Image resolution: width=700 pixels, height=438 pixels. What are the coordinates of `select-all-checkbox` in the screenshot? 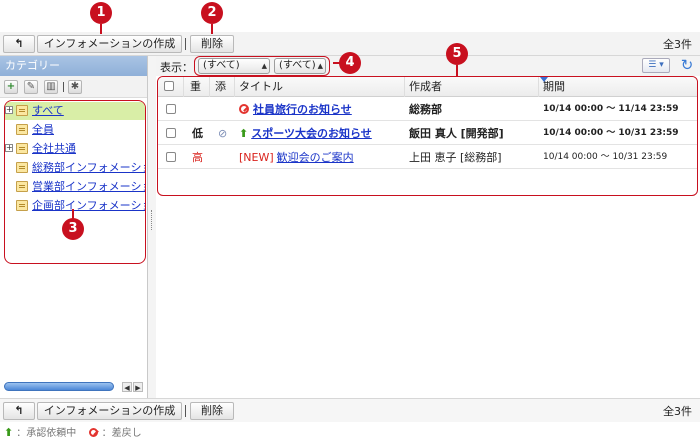 It's located at (169, 86).